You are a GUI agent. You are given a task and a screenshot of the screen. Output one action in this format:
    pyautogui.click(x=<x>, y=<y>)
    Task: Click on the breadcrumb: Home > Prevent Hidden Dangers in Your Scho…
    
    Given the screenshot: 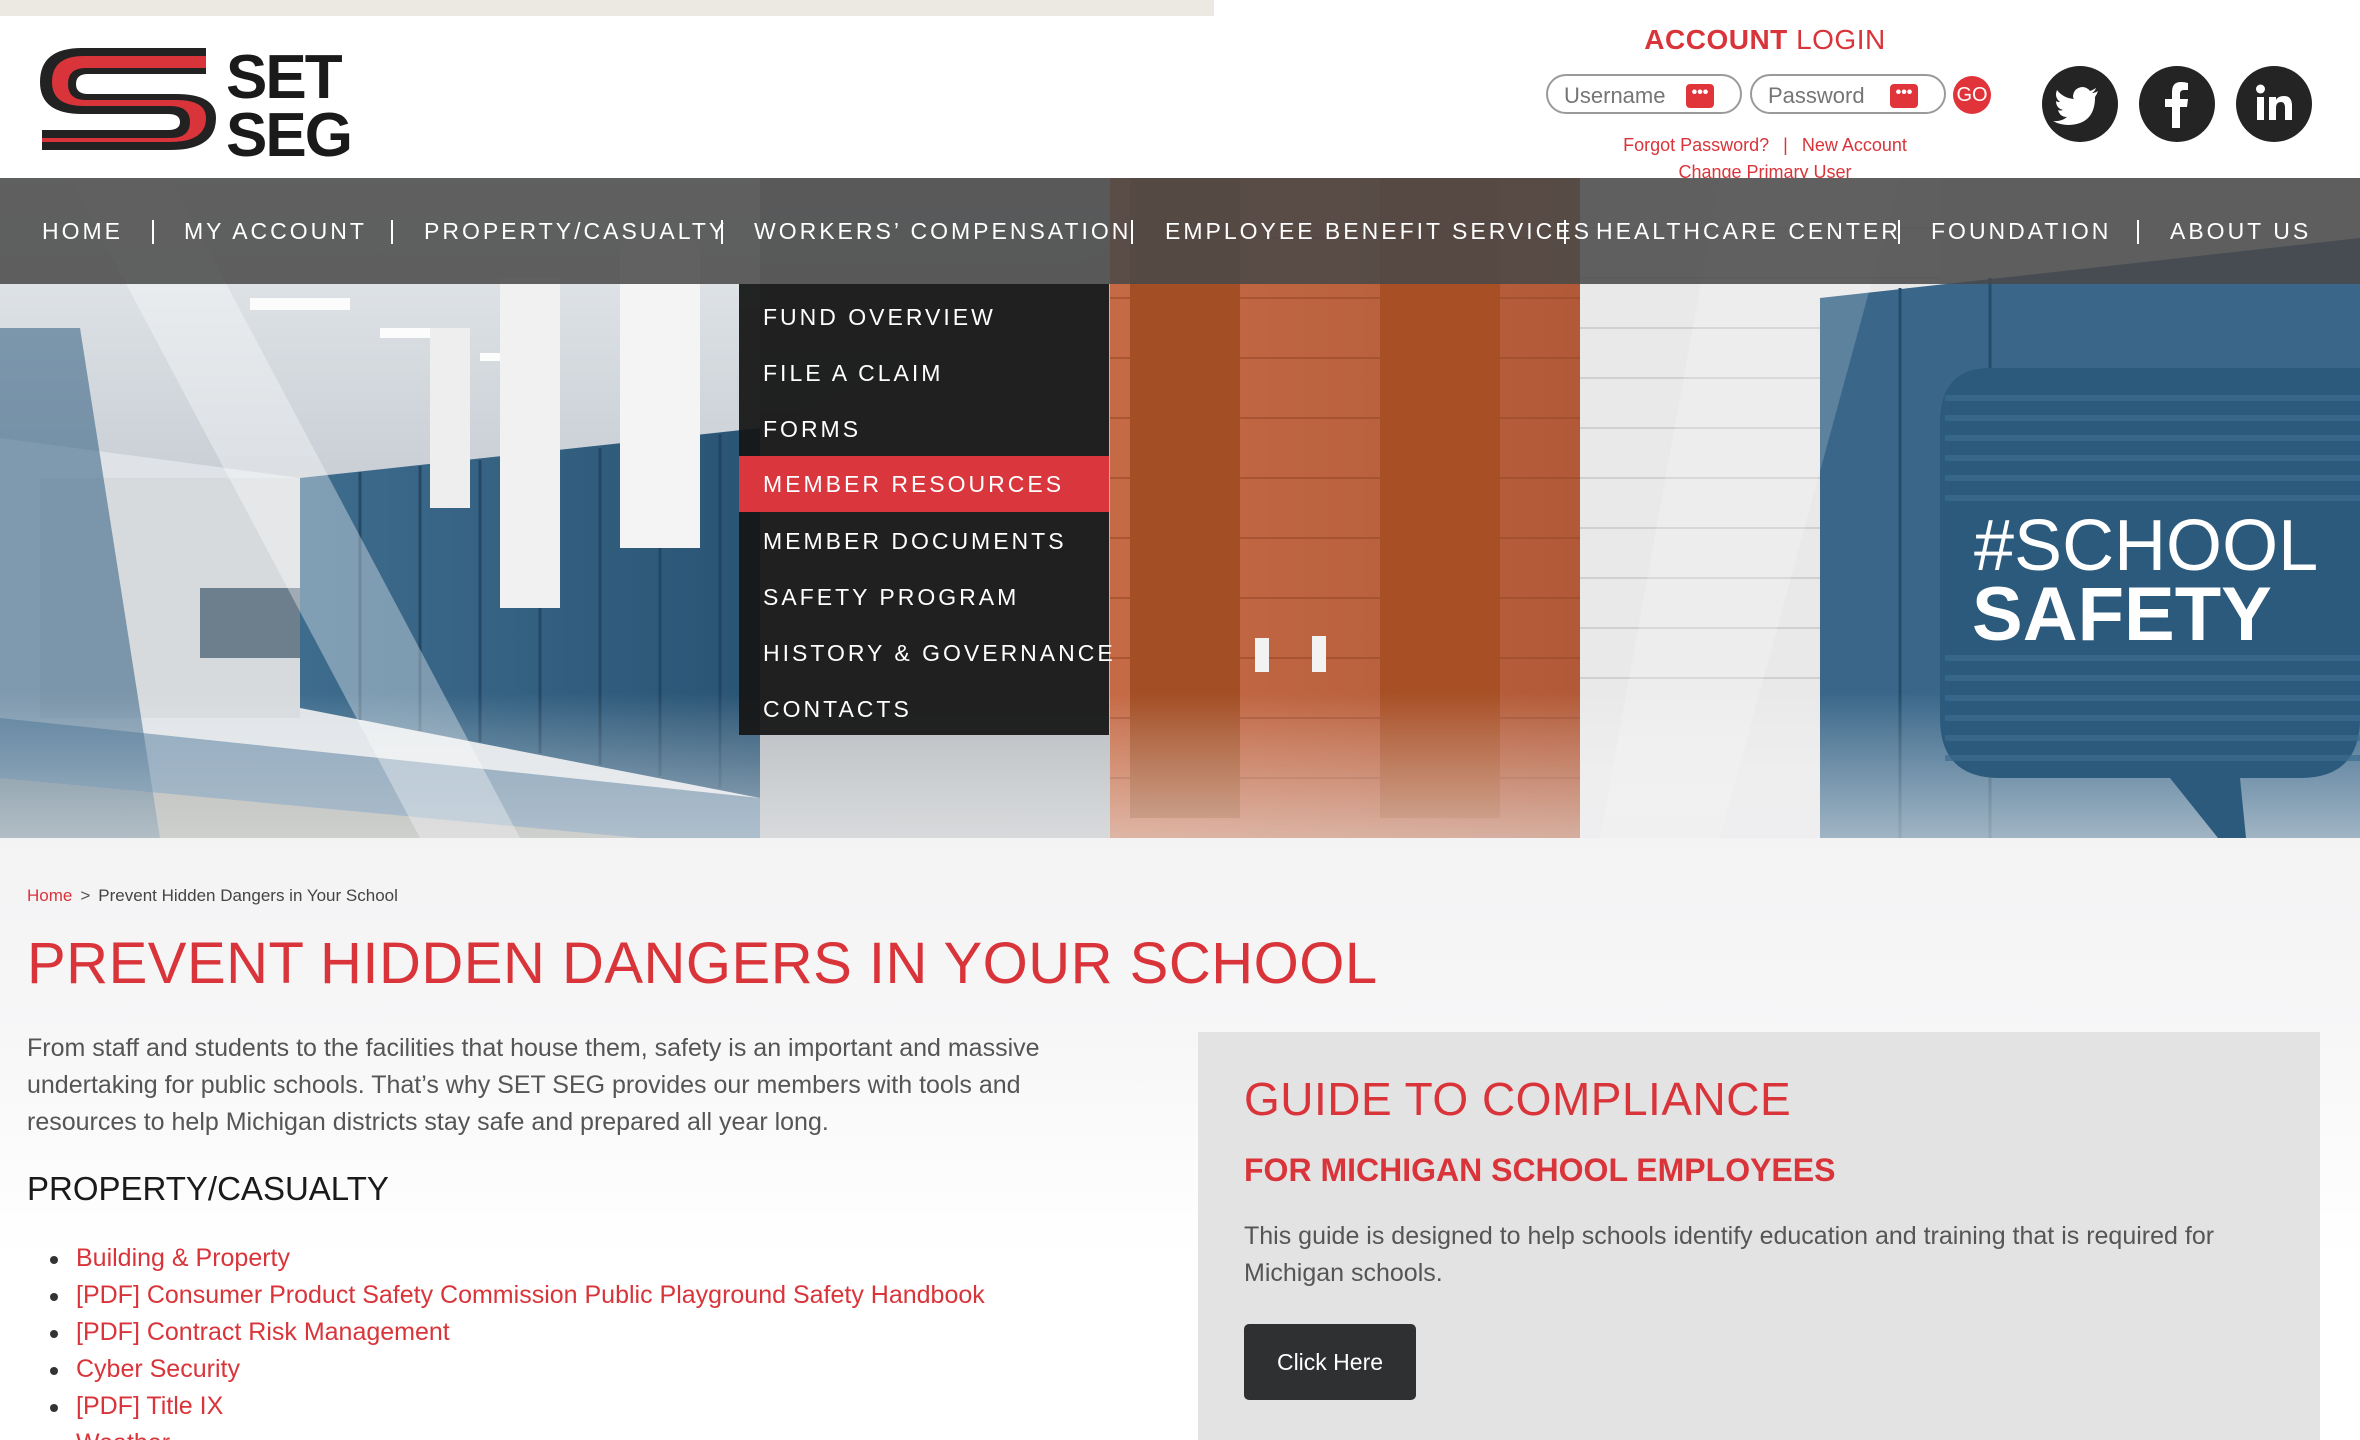 What is the action you would take?
    pyautogui.click(x=212, y=896)
    